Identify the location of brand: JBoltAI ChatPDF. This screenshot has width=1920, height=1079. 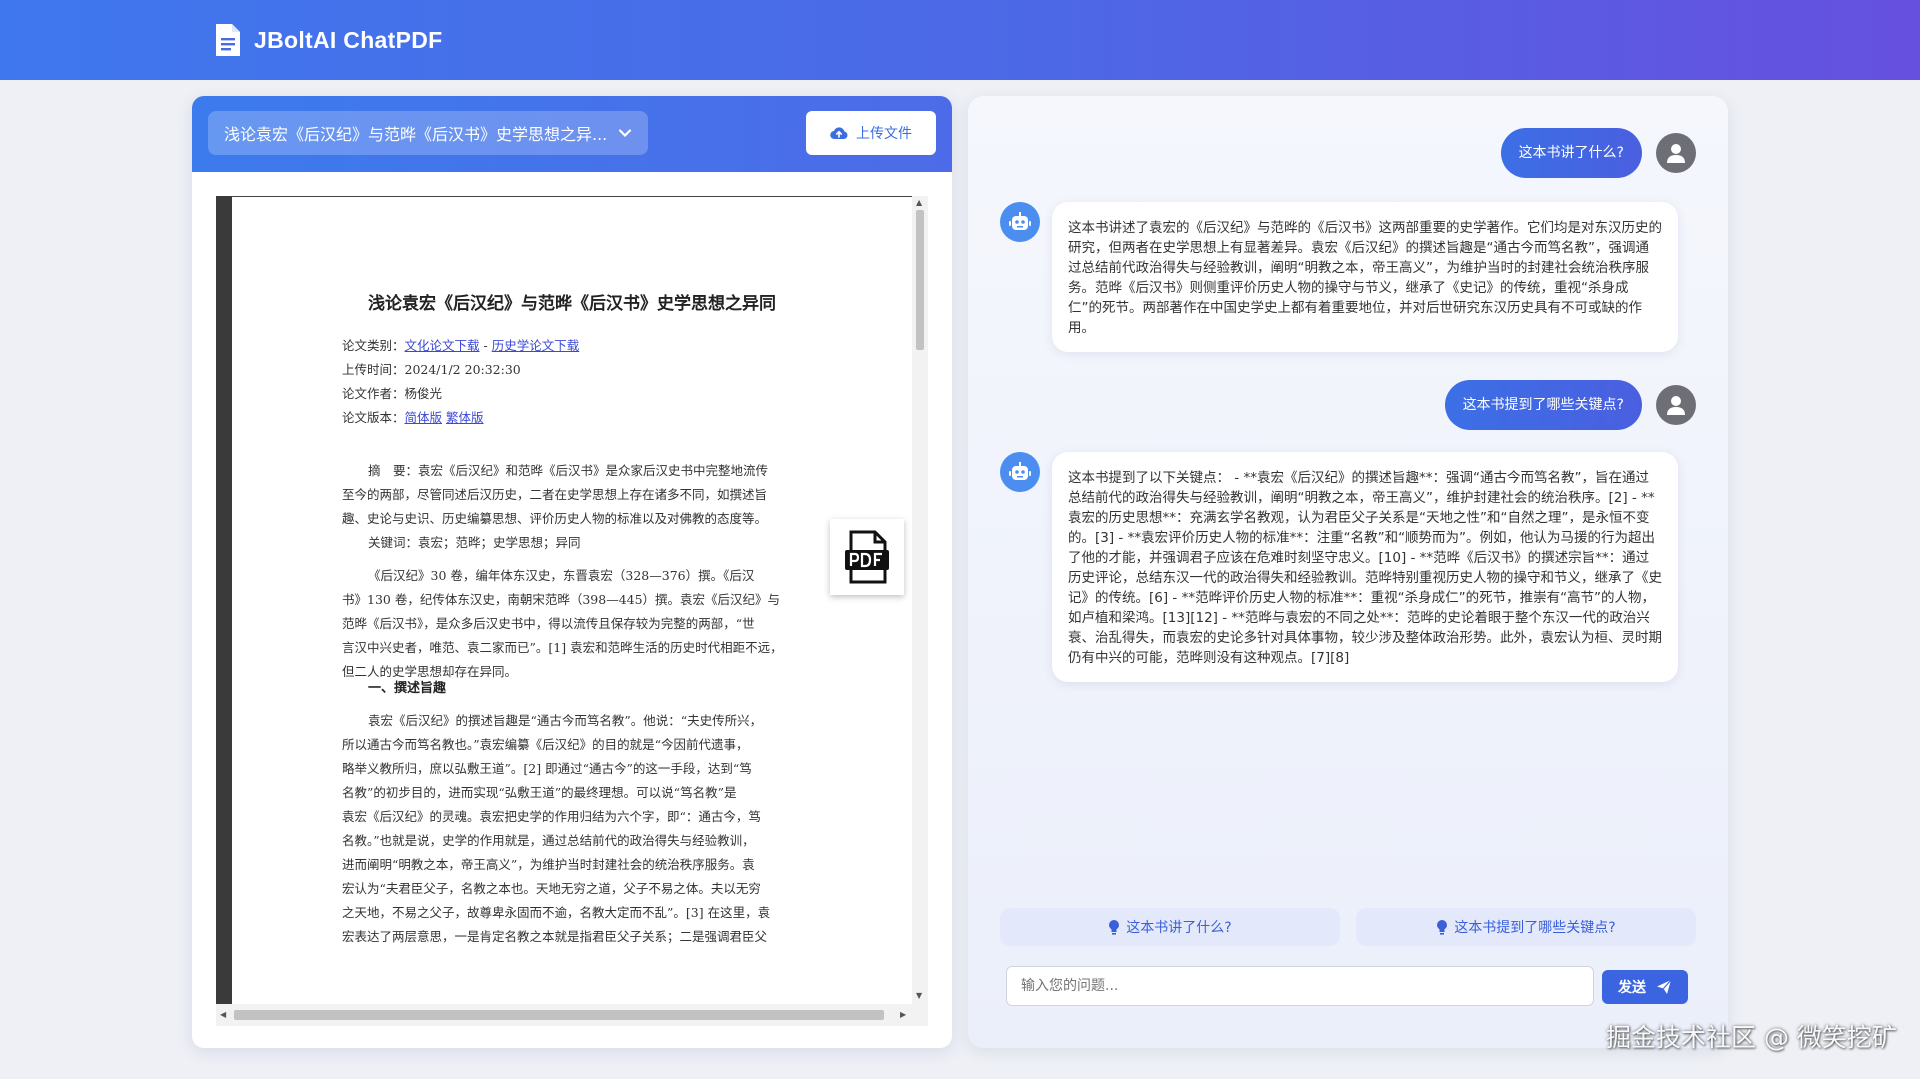
(328, 40).